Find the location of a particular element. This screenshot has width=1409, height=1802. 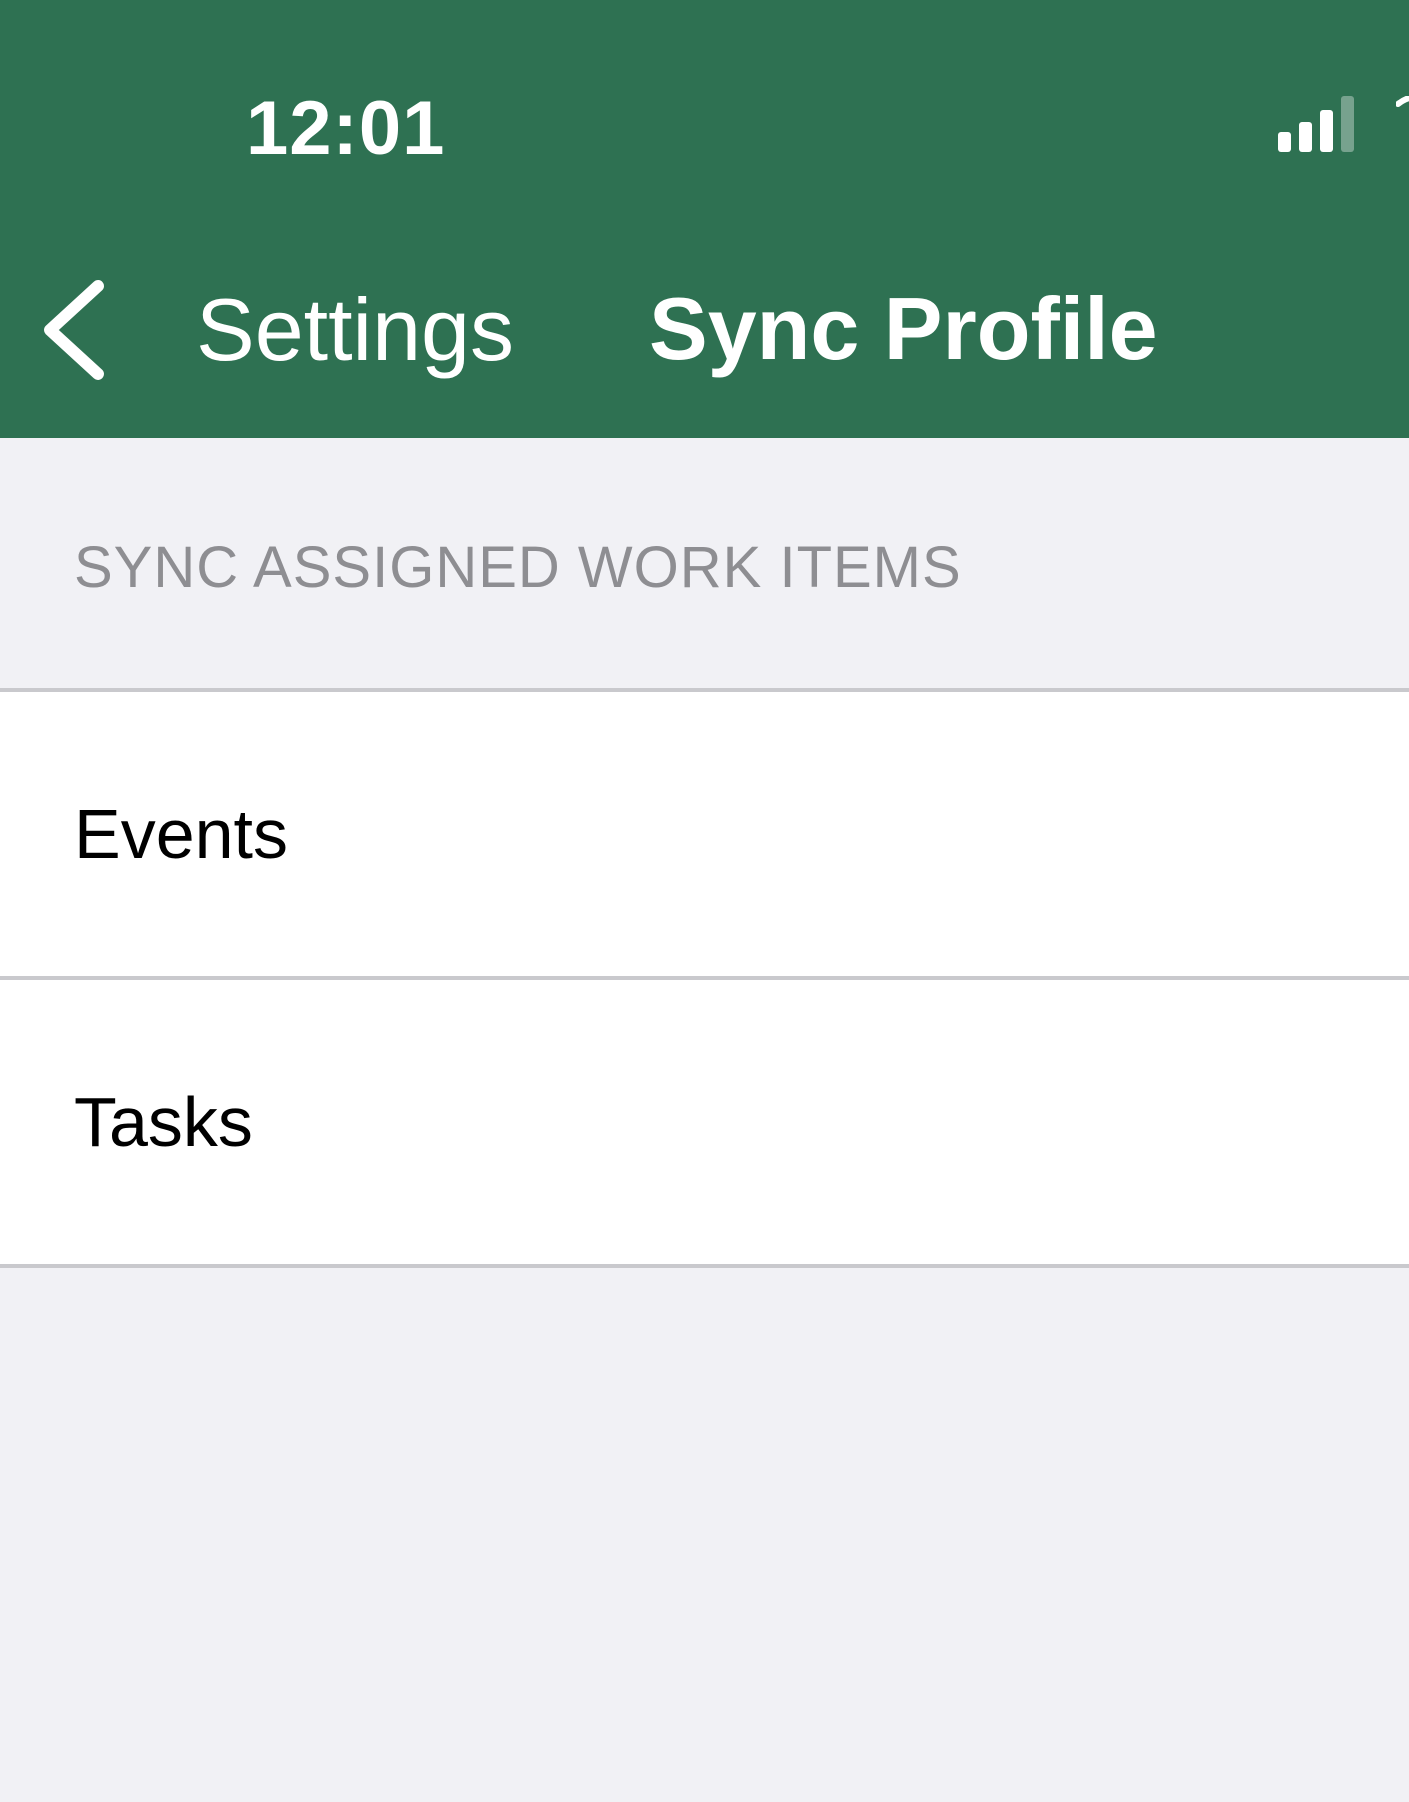

status-time: 12:01 is located at coordinates (346, 128).